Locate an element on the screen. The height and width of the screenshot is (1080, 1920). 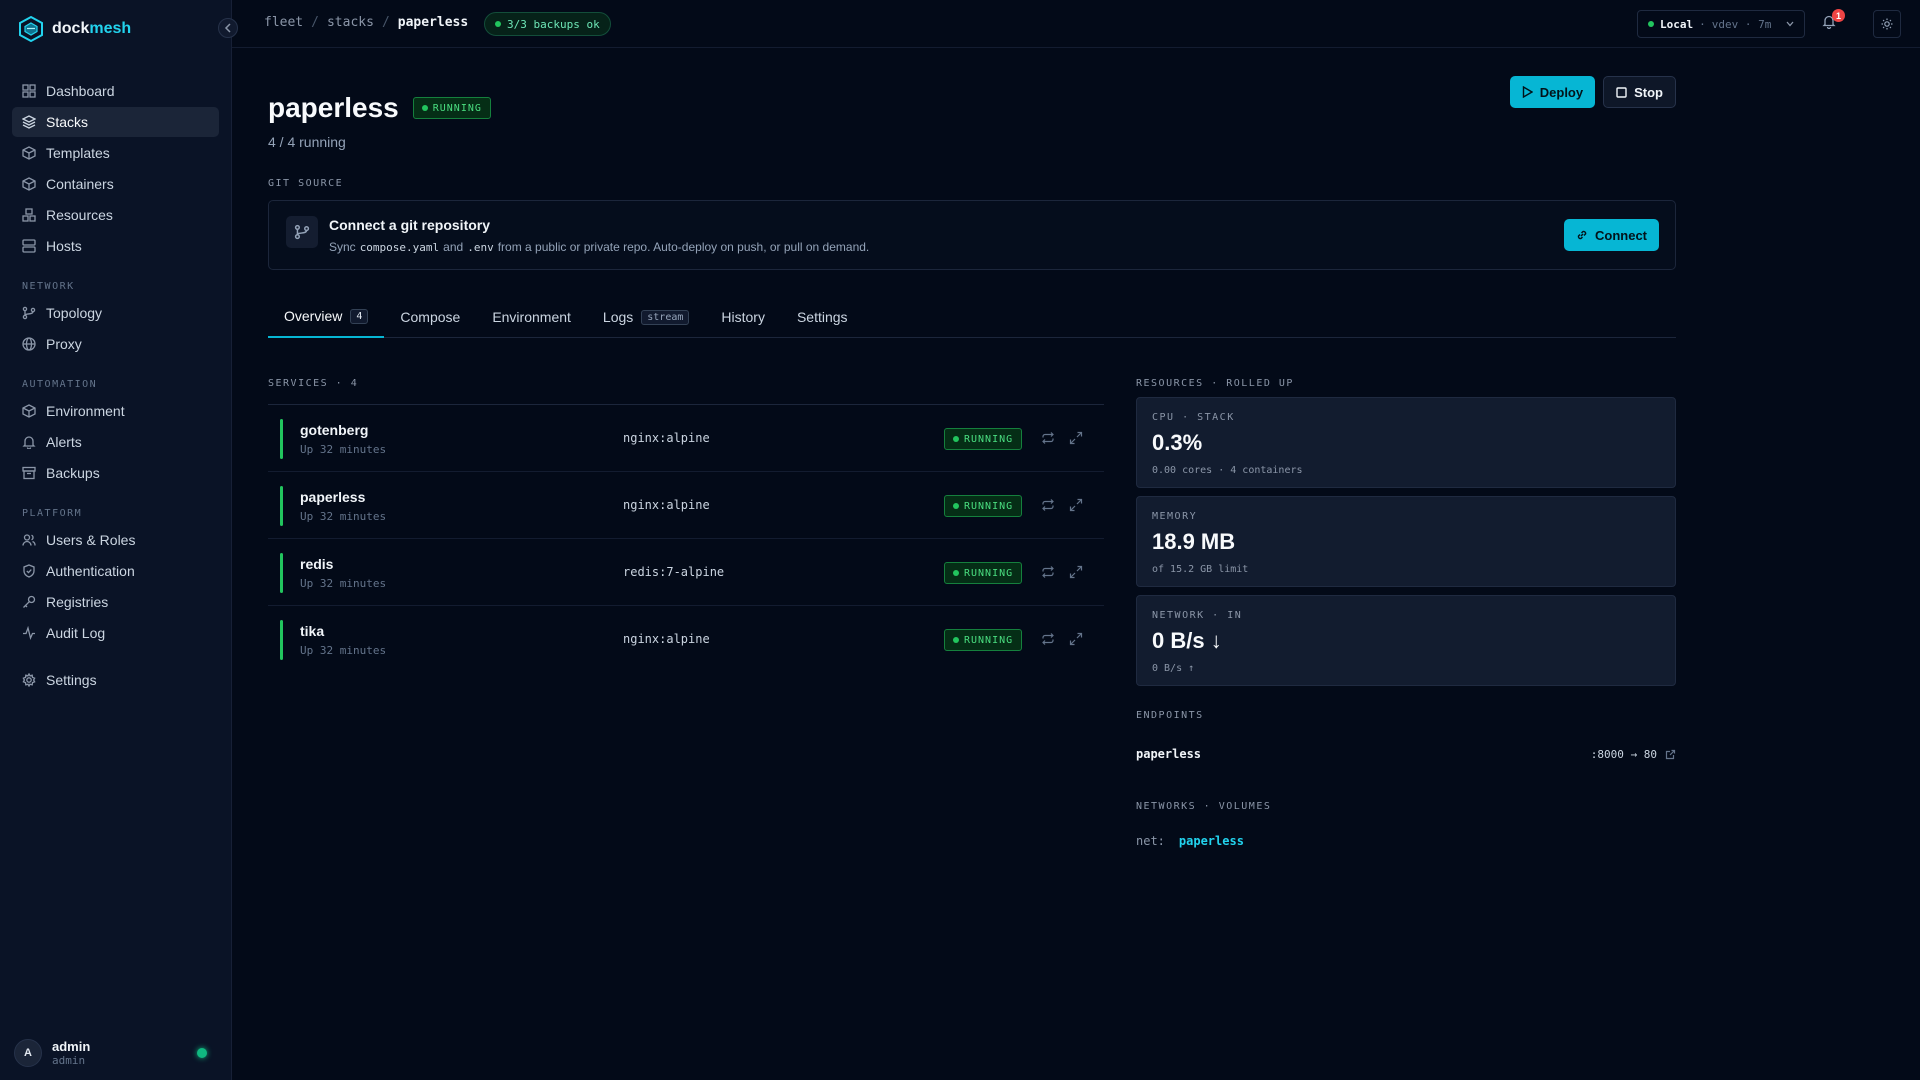
tab-settings: Settings is located at coordinates (822, 317).